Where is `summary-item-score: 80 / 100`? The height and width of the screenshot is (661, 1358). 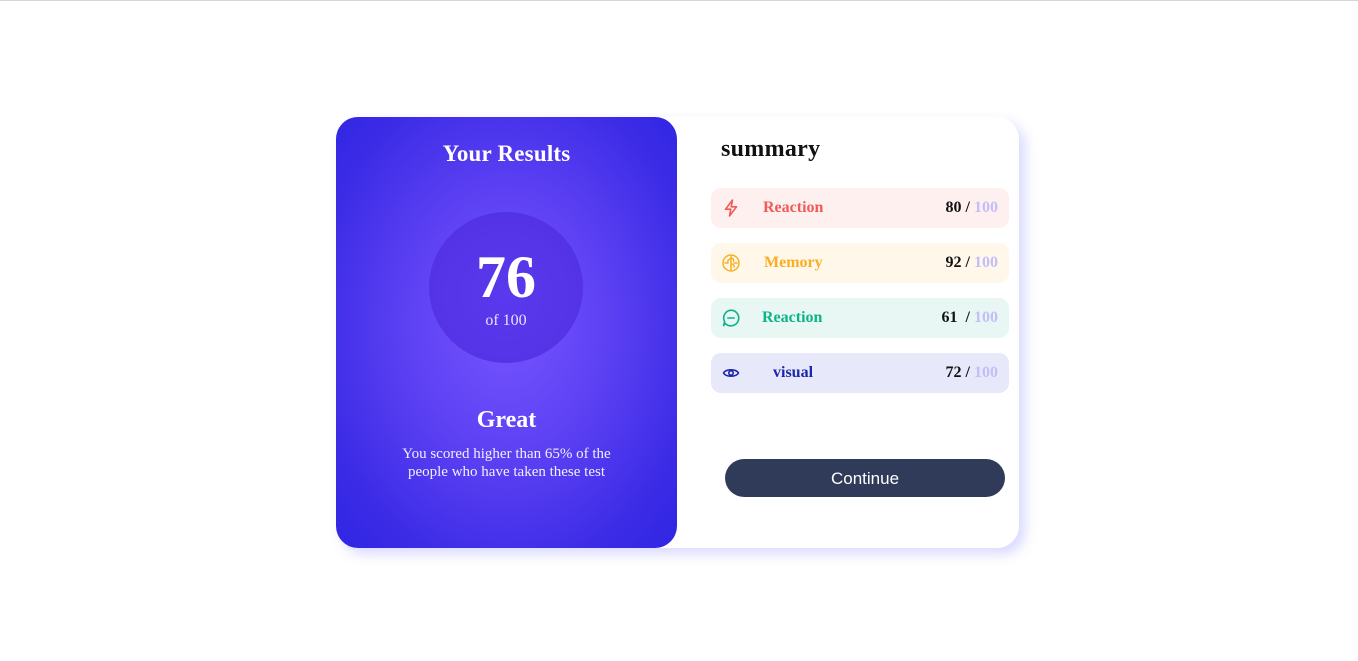
summary-item-score: 80 / 100 is located at coordinates (971, 207).